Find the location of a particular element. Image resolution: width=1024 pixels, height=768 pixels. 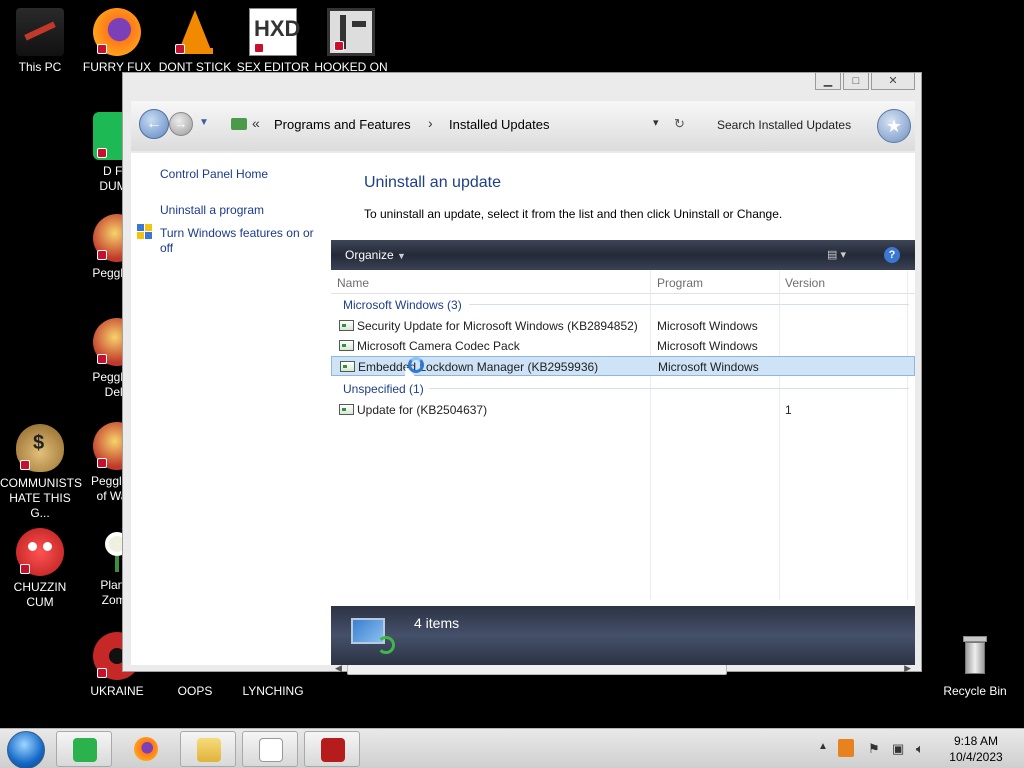

installed-updates-icon is located at coordinates (373, 636).